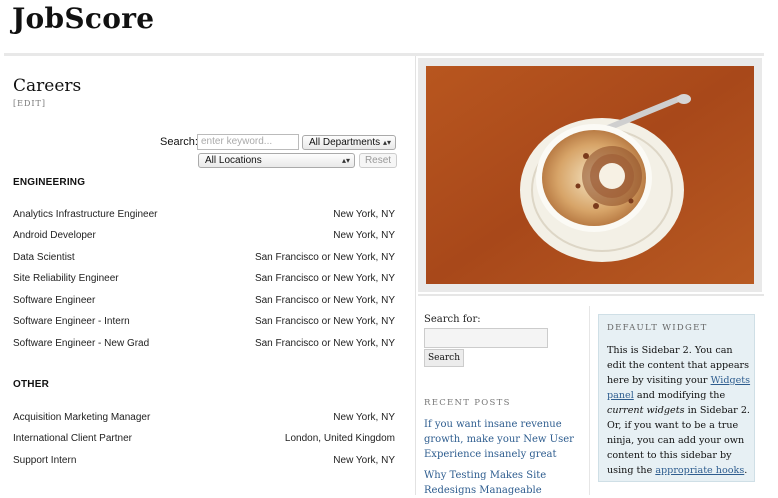 Image resolution: width=778 pixels, height=498 pixels. Describe the element at coordinates (646, 410) in the screenshot. I see `widget-text-emphasis: current widgets` at that location.